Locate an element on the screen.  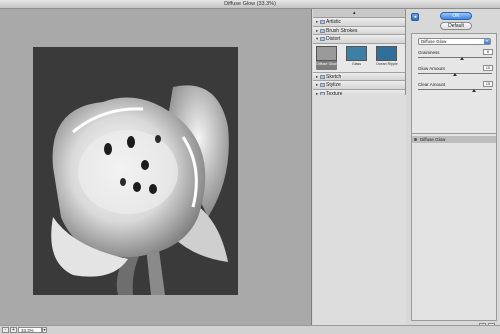
layer-label: Diffuse Glow is located at coordinates (433, 139).